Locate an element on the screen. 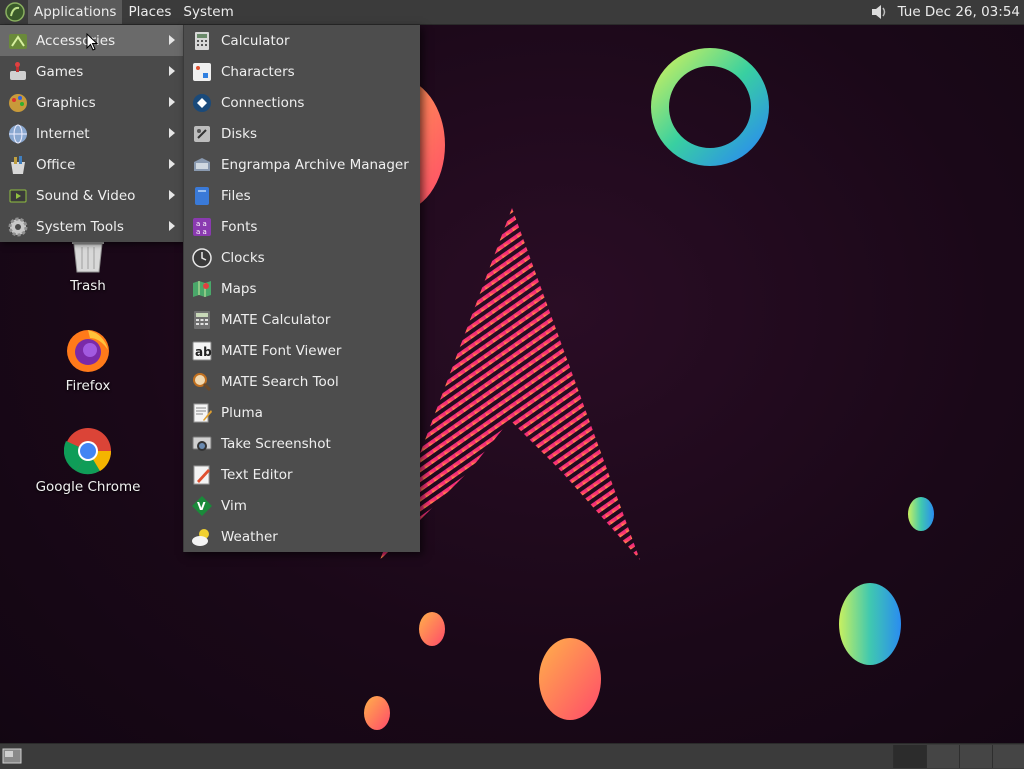 The image size is (1024, 769). font-viewer-icon: ab is located at coordinates (202, 350).